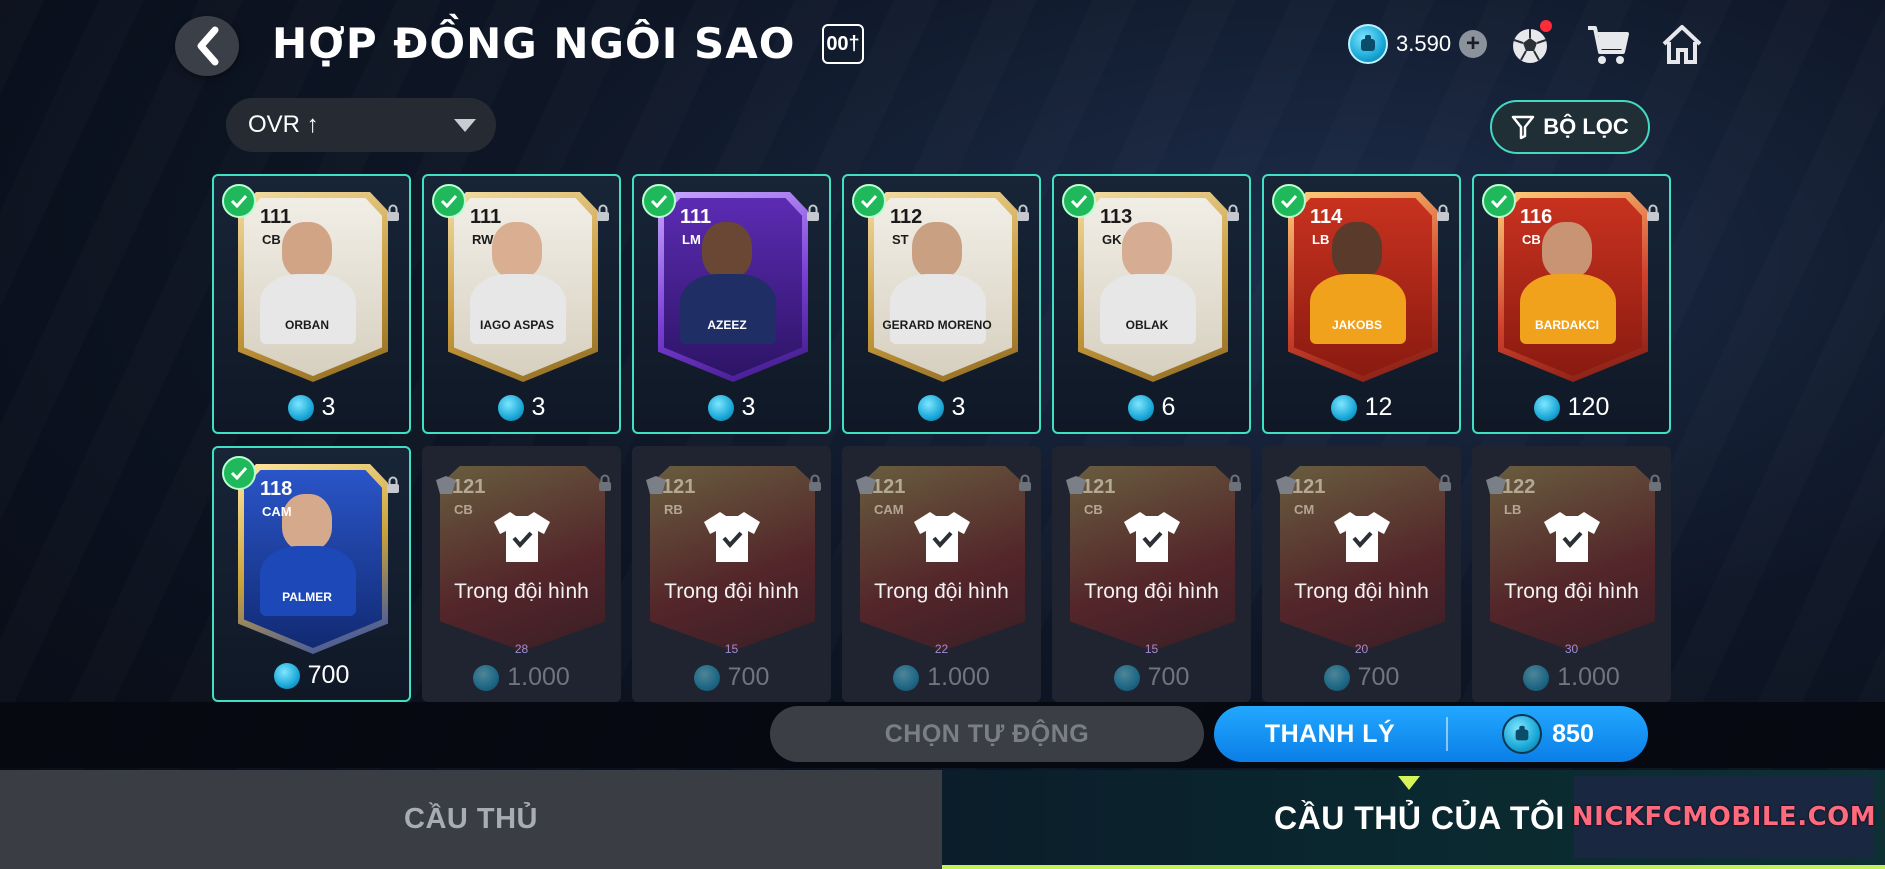  I want to click on card-level: 30, so click(1571, 649).